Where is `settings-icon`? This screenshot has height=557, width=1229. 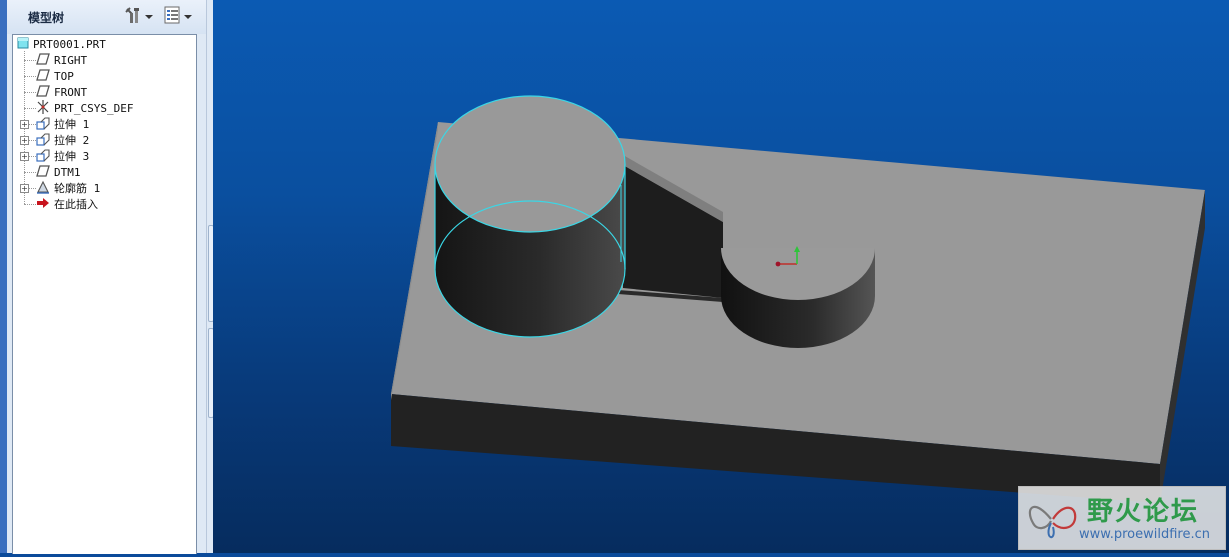 settings-icon is located at coordinates (133, 17).